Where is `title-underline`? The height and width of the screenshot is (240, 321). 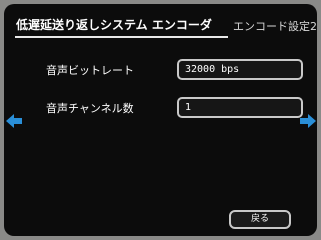 title-underline is located at coordinates (121, 37).